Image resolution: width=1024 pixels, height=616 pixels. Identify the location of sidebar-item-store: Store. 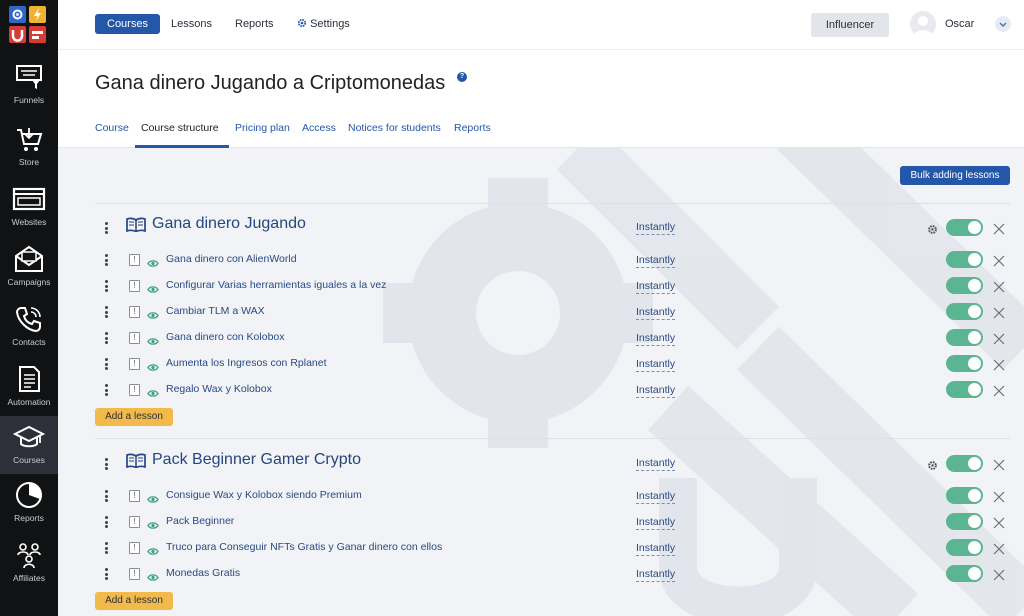
(29, 147).